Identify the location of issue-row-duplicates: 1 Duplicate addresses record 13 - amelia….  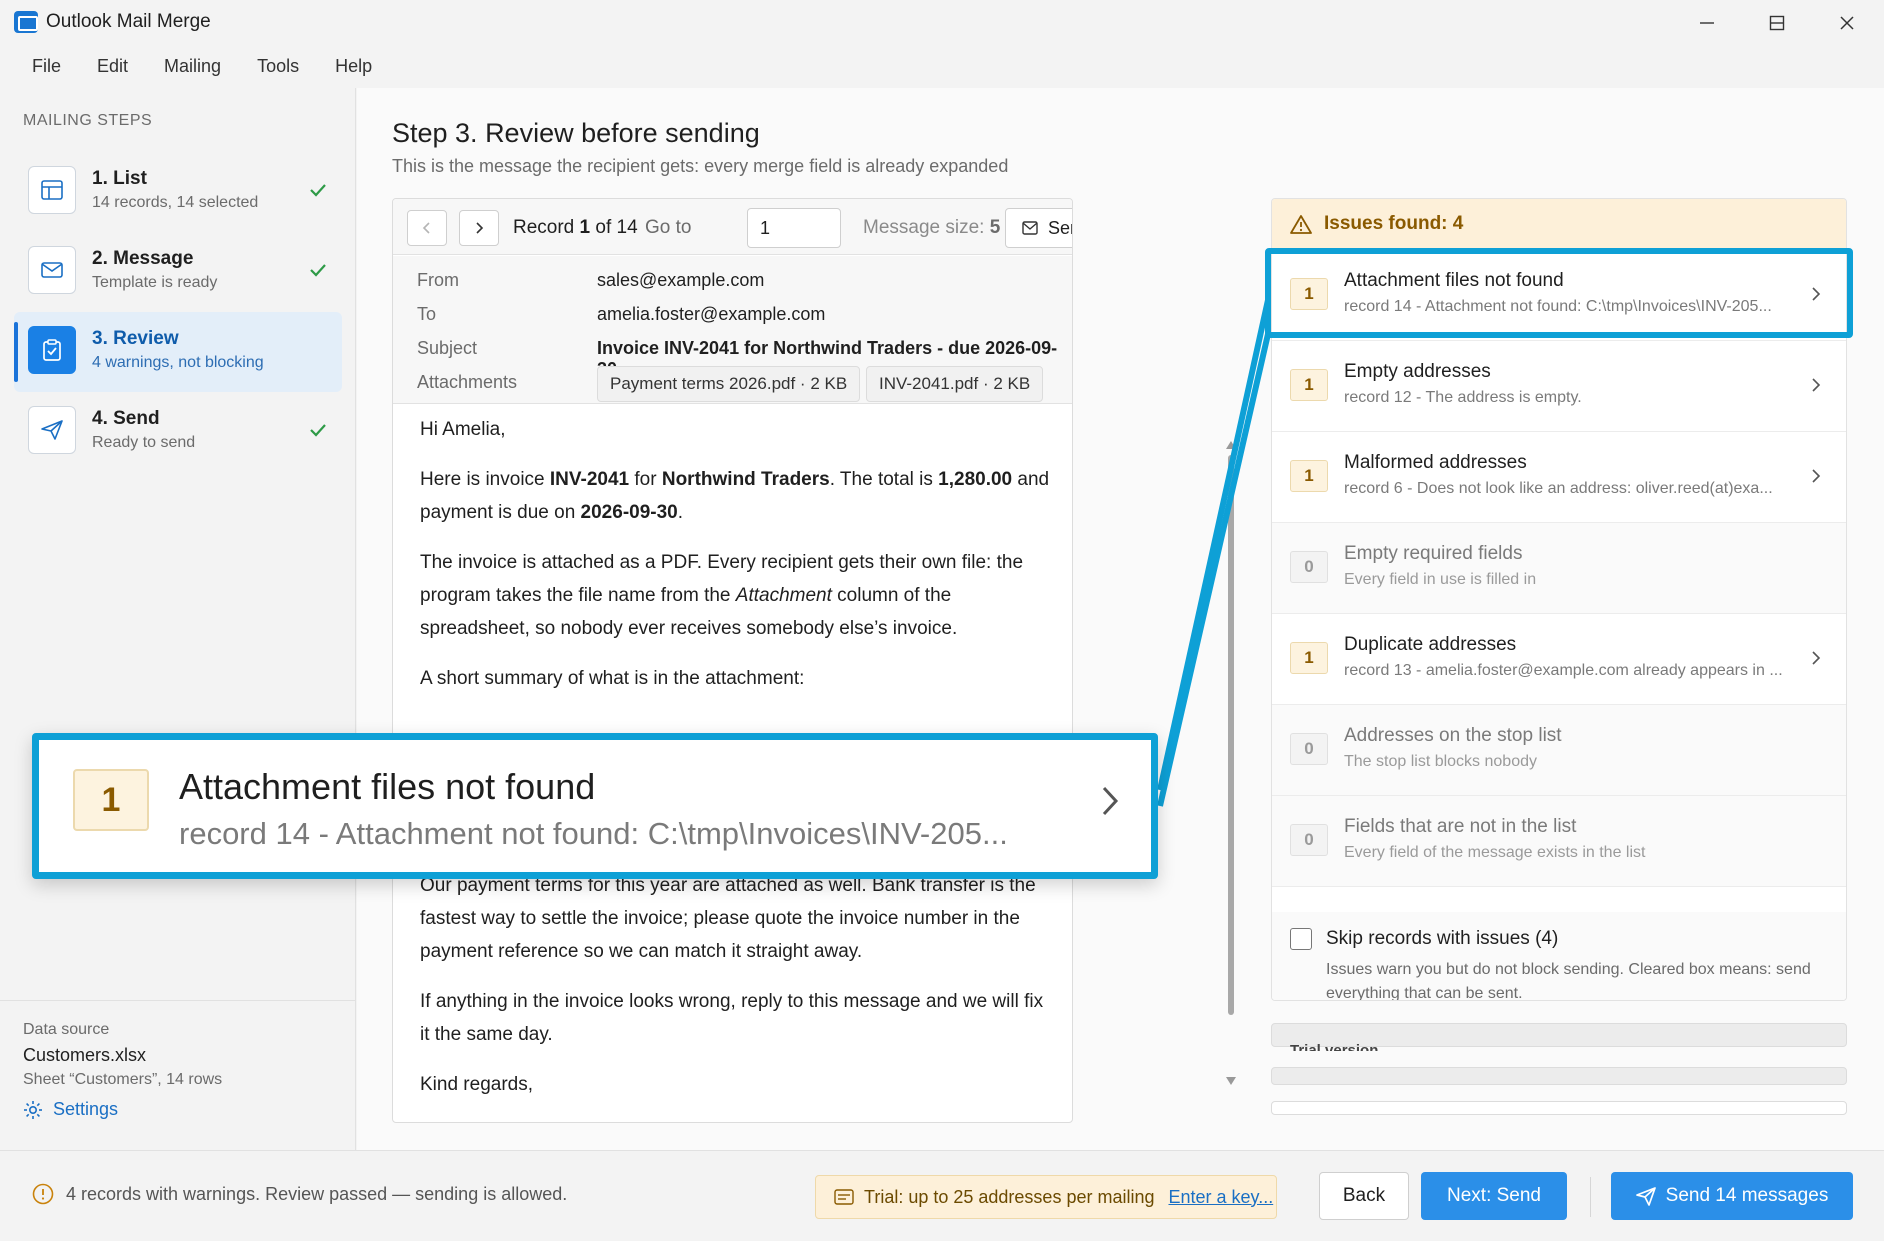
(1559, 659).